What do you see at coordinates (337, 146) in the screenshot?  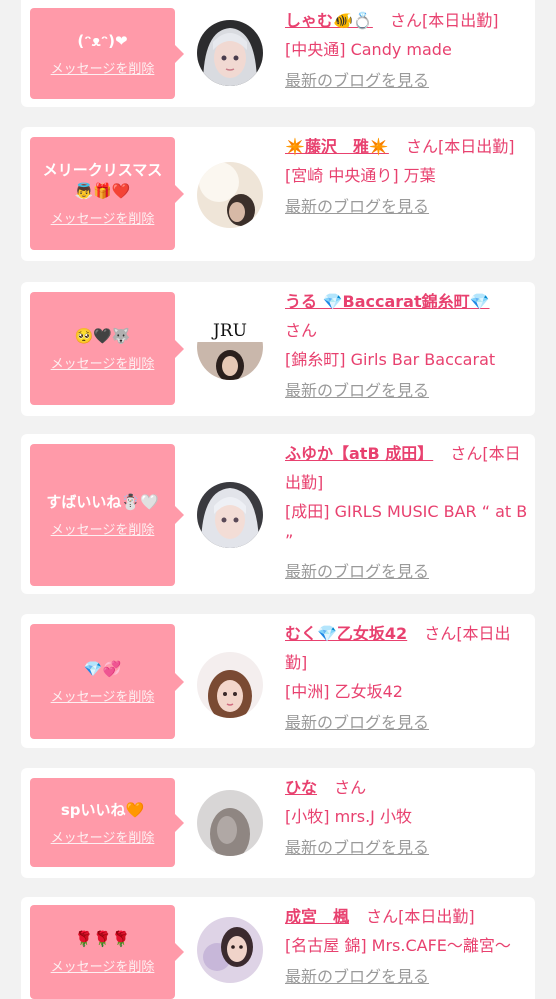 I see `cast-name-link: ✴️藤沢 雅✴️` at bounding box center [337, 146].